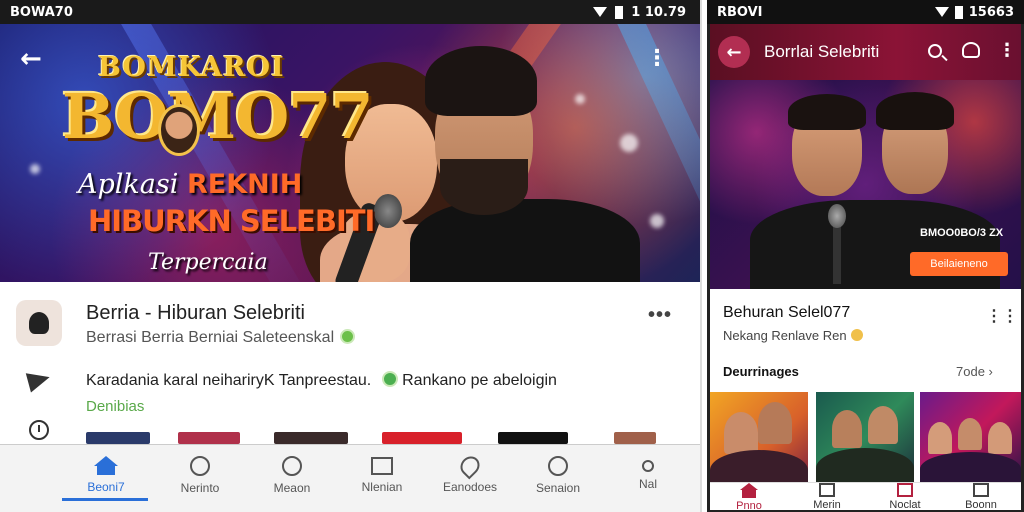 The image size is (1024, 512). Describe the element at coordinates (761, 371) in the screenshot. I see `section-title: Deurrinages` at that location.